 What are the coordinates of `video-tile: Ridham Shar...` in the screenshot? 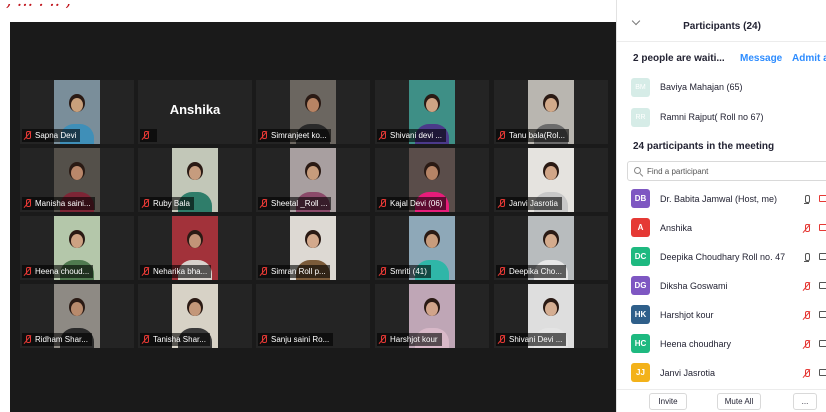 It's located at (77, 316).